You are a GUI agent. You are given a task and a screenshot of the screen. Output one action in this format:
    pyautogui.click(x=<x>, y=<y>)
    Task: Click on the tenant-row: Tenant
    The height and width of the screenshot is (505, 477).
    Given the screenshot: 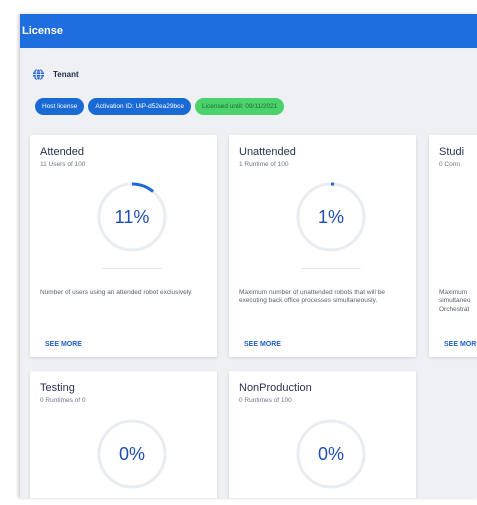 What is the action you would take?
    pyautogui.click(x=55, y=74)
    